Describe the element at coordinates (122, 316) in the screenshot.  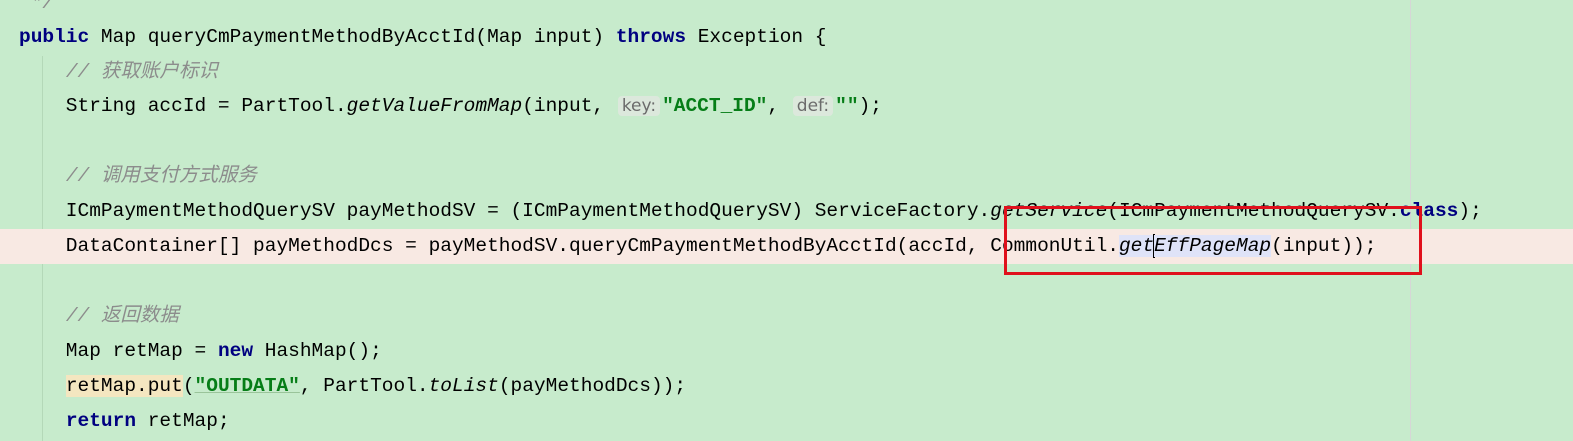
I see `code-token: // 返回数据` at that location.